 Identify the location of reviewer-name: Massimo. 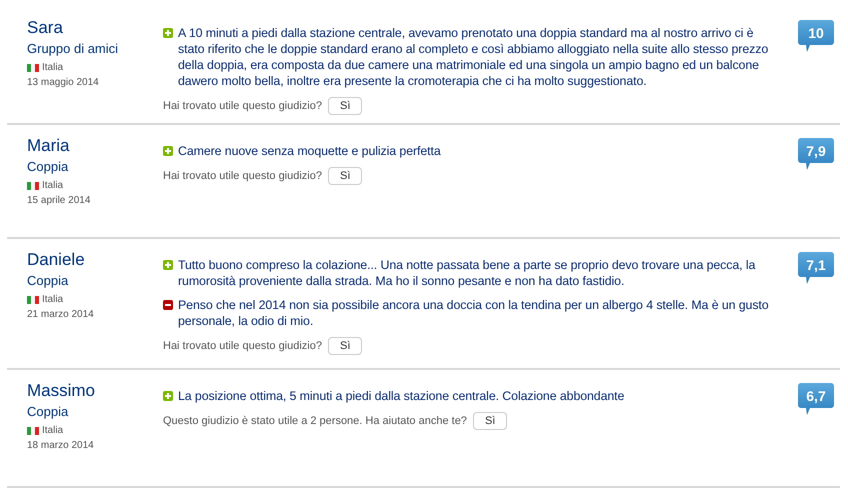
(61, 391).